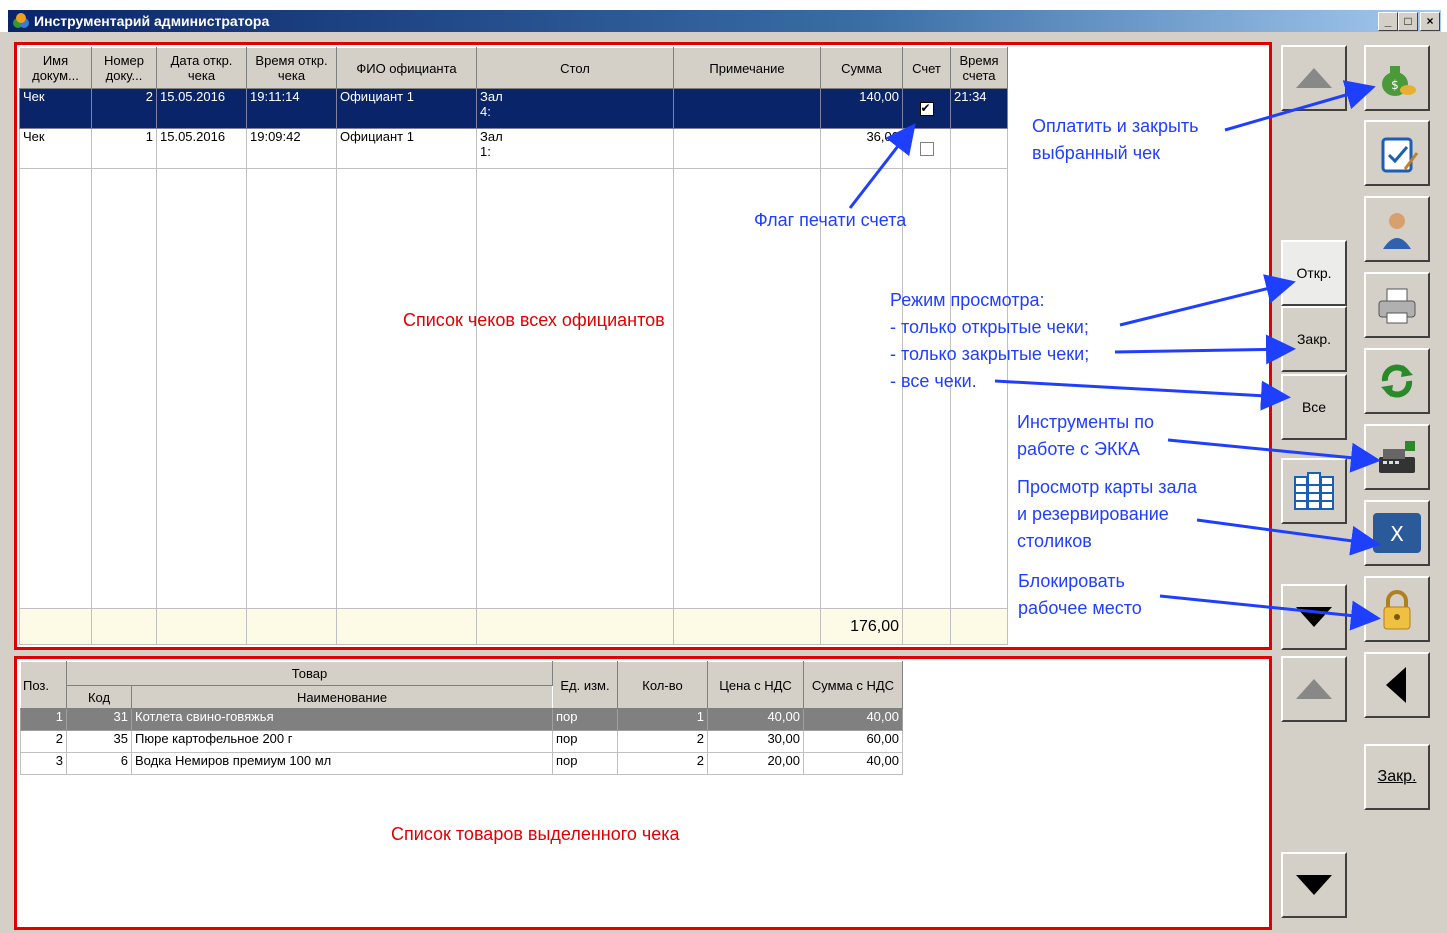 The width and height of the screenshot is (1447, 933). I want to click on printer-icon, so click(1397, 306).